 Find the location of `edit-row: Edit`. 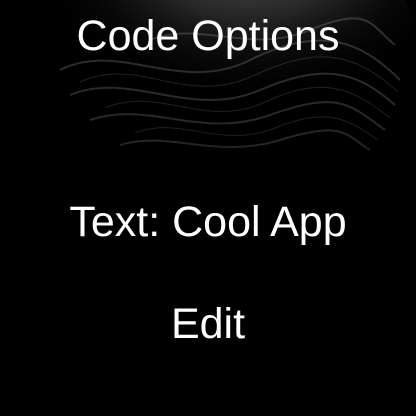

edit-row: Edit is located at coordinates (208, 324).